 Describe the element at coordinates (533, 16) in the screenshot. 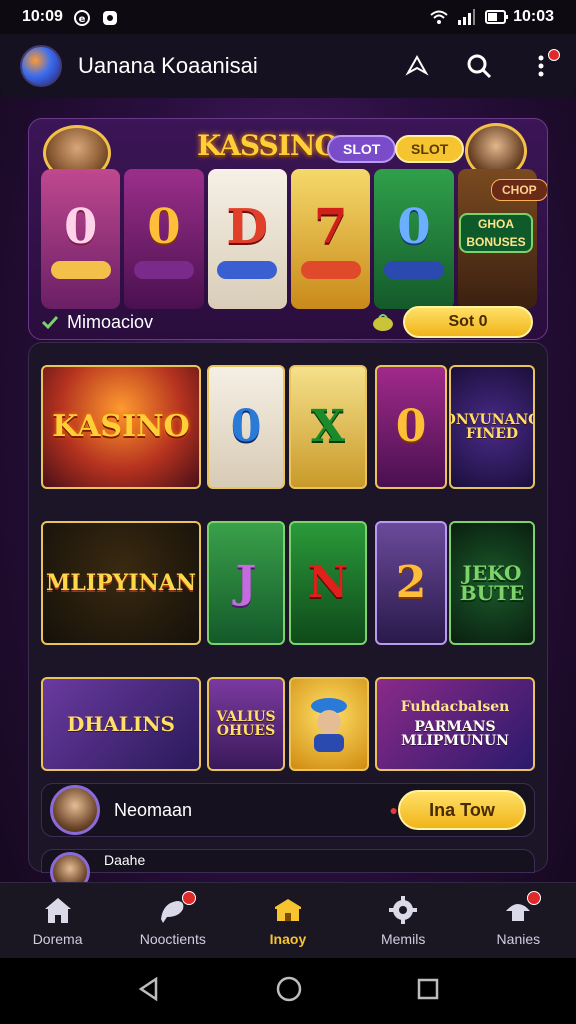

I see `status-clock: 10:03` at that location.